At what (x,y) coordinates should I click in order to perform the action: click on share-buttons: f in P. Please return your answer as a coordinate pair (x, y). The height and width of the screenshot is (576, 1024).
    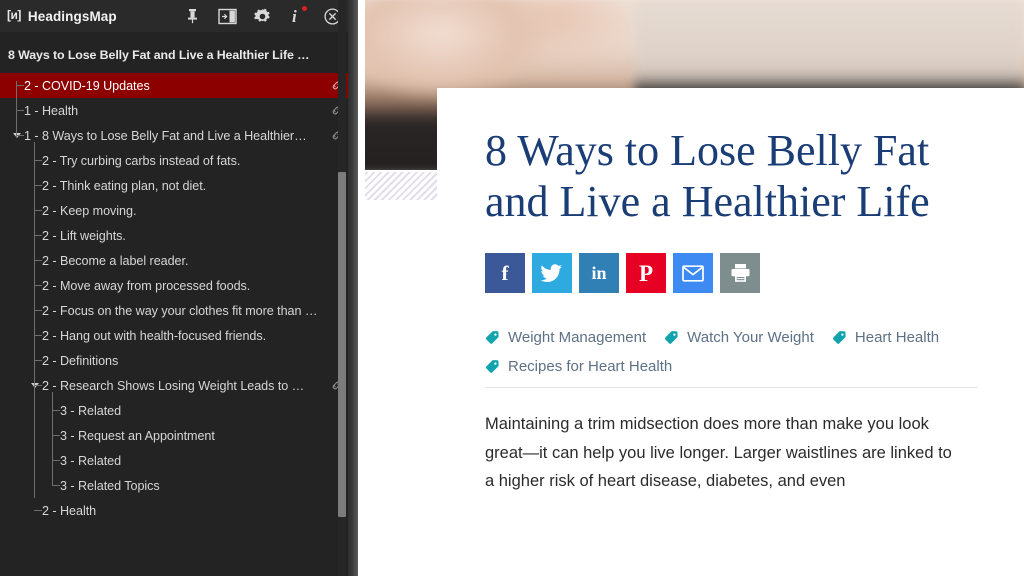
    Looking at the image, I should click on (754, 273).